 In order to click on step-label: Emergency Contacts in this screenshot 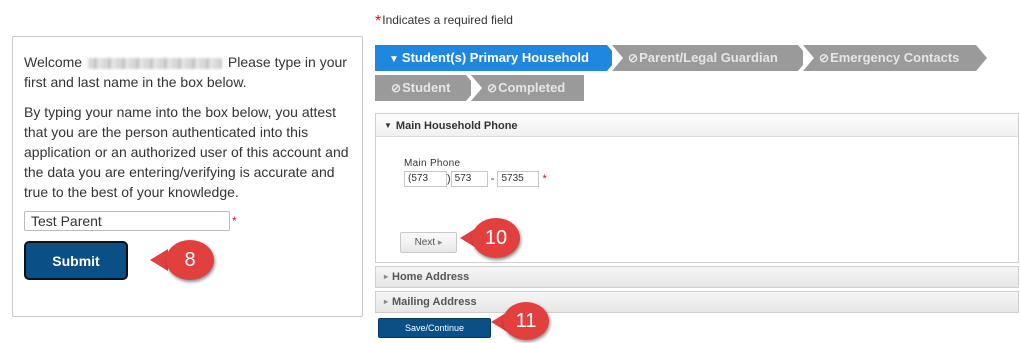, I will do `click(895, 57)`.